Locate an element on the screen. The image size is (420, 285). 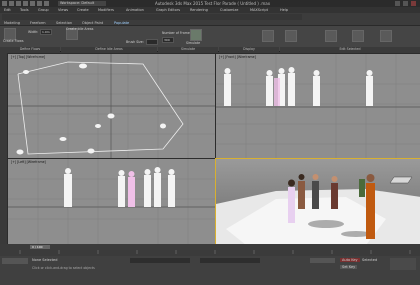
randomize-icon is located at coordinates (358, 36).